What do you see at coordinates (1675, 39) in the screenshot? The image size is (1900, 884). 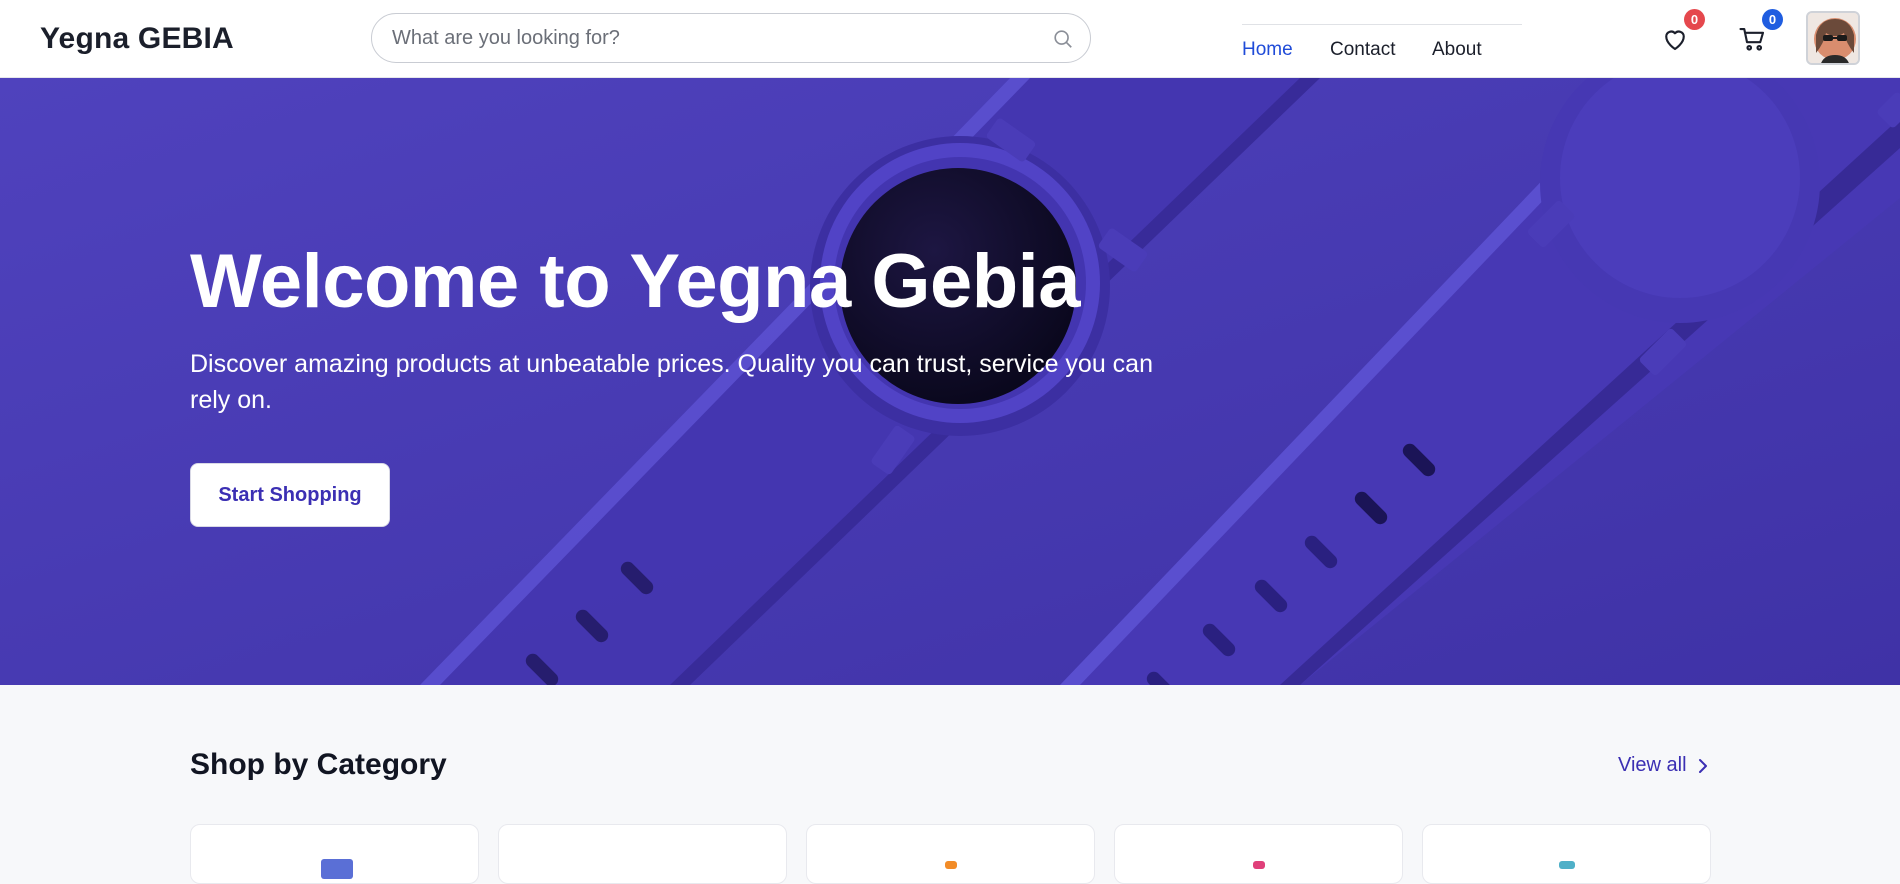 I see `heart-icon` at bounding box center [1675, 39].